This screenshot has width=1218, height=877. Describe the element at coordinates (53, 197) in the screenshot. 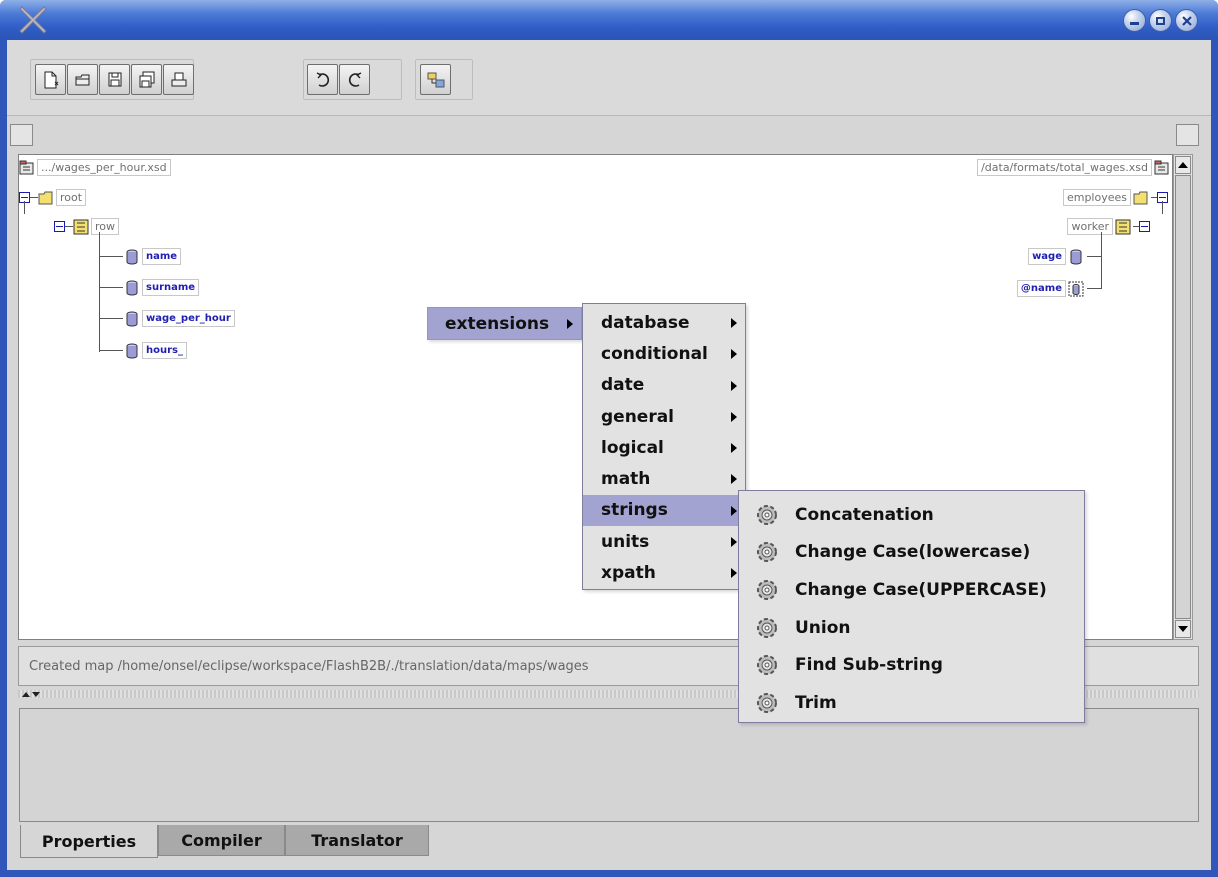

I see `source-root-node: root` at that location.